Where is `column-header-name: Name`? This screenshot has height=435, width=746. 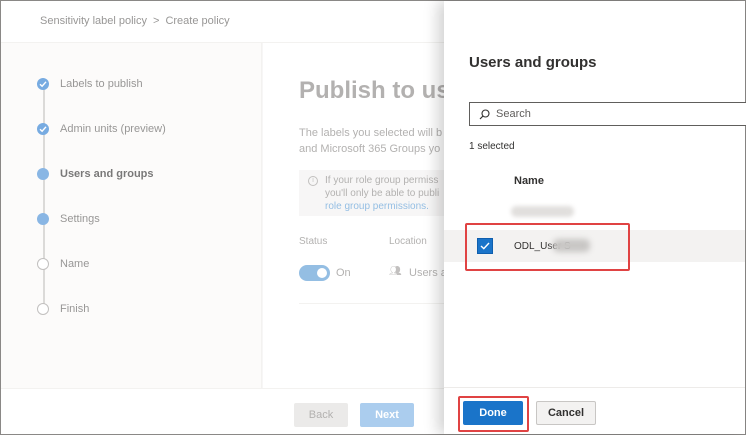 column-header-name: Name is located at coordinates (529, 181).